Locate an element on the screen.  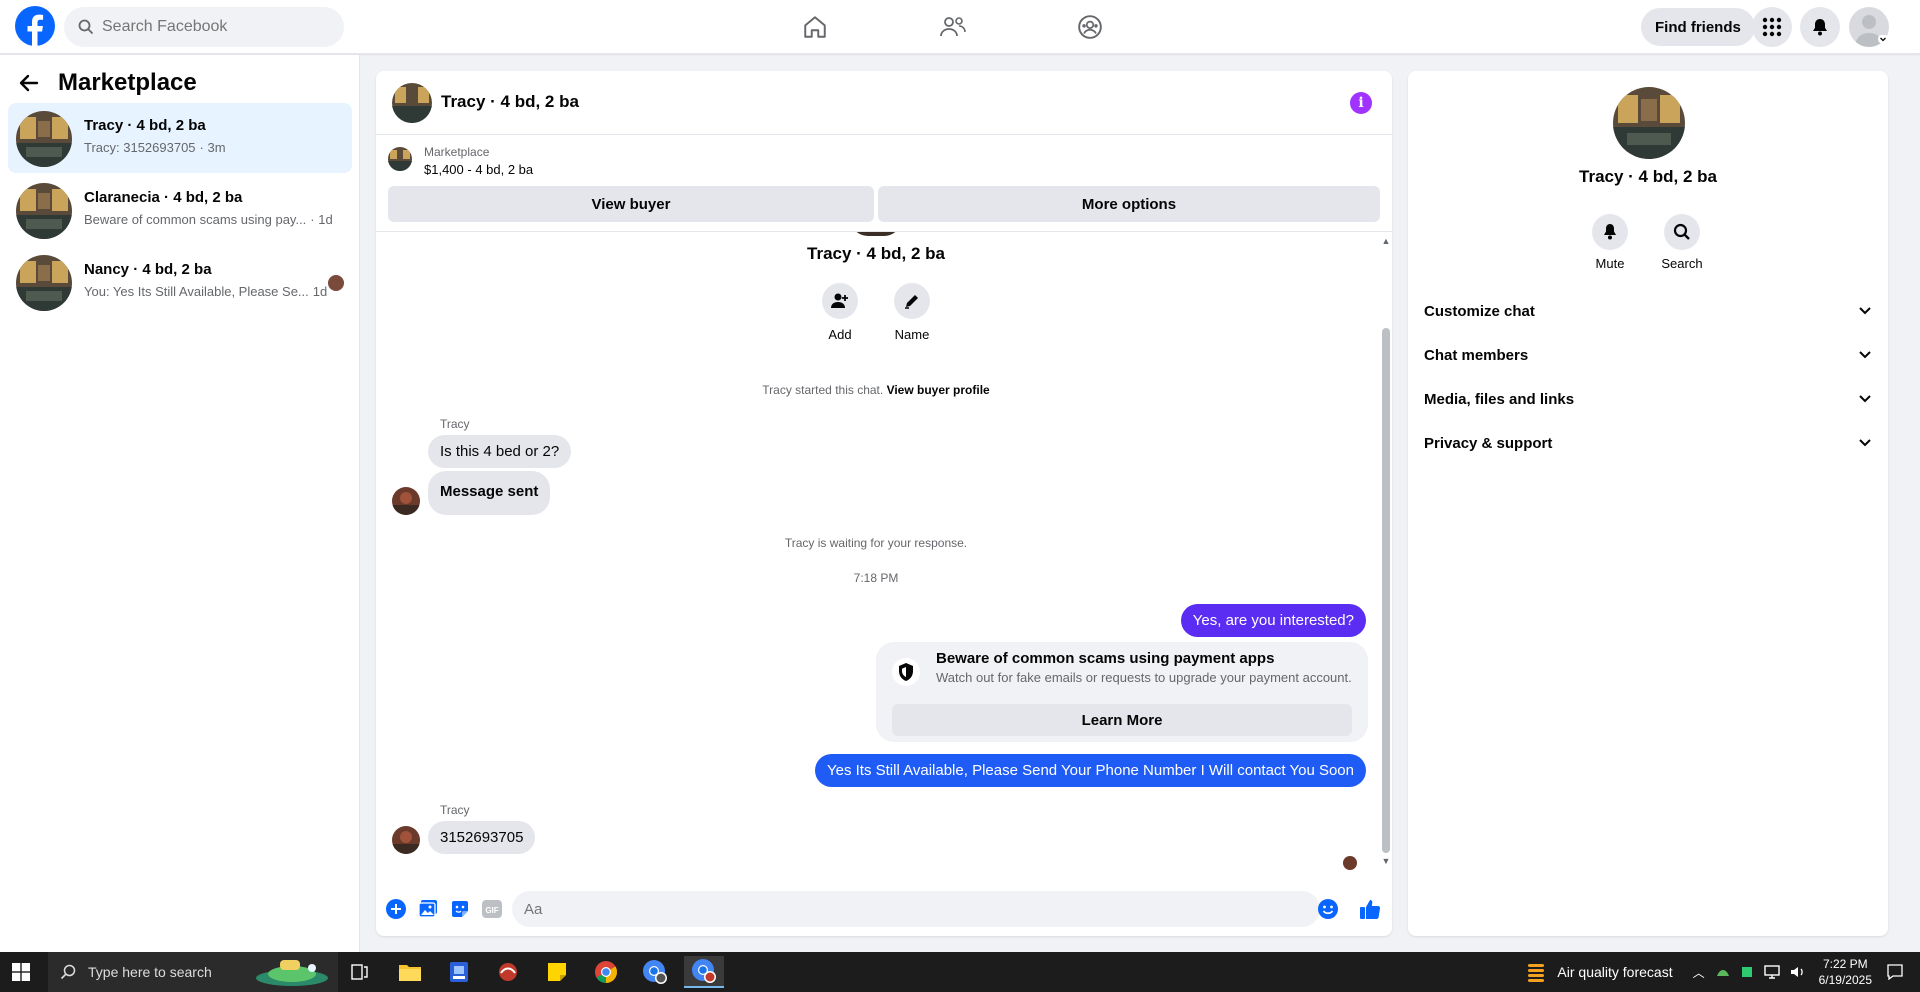
incoming-message: 3152693705 is located at coordinates (482, 837).